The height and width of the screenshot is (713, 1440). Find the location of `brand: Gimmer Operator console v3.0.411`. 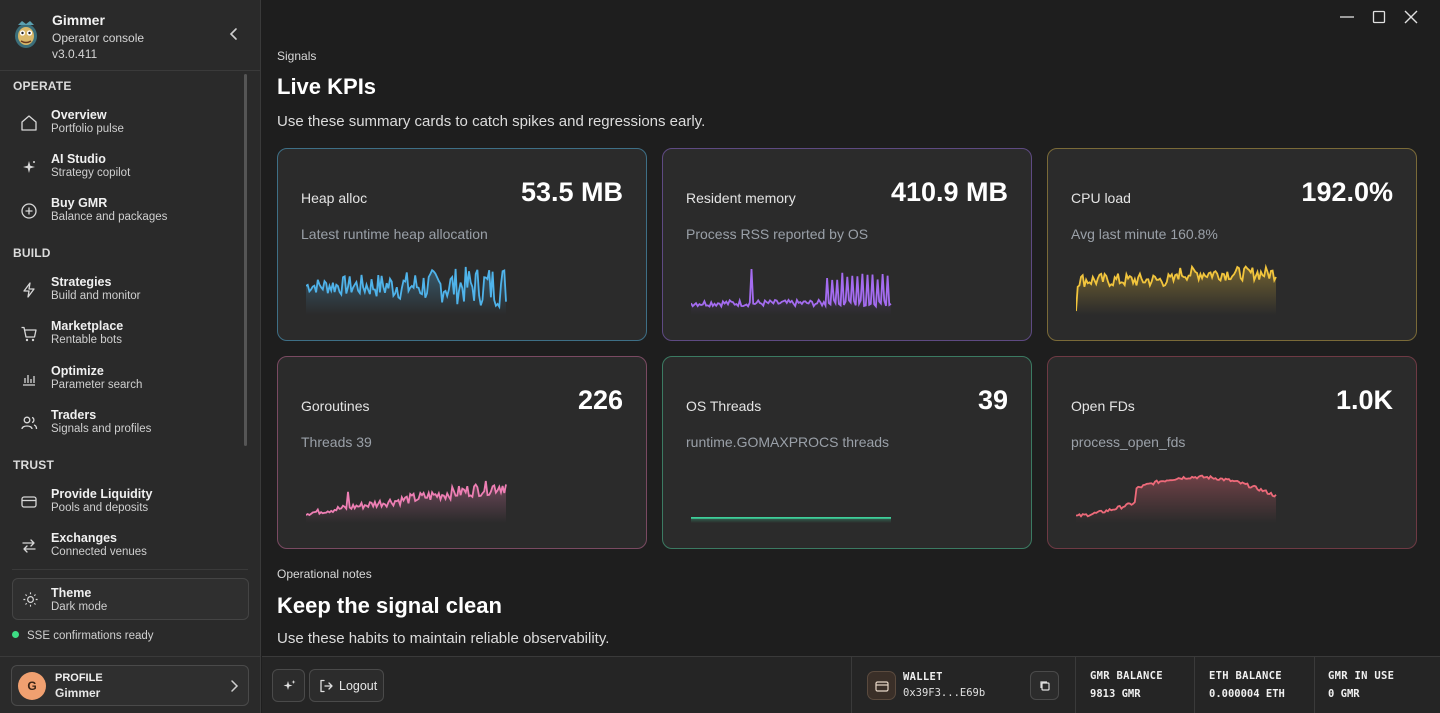

brand: Gimmer Operator console v3.0.411 is located at coordinates (132, 39).